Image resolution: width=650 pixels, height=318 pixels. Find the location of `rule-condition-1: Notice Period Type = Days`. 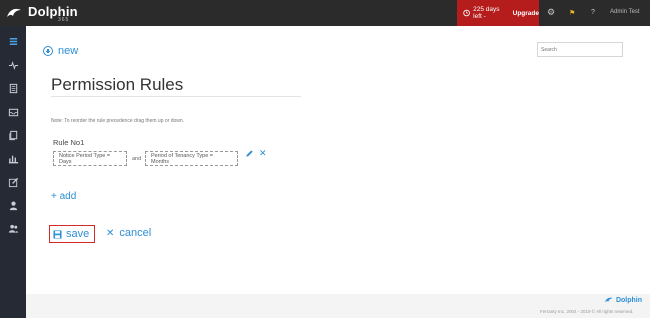

rule-condition-1: Notice Period Type = Days is located at coordinates (90, 158).